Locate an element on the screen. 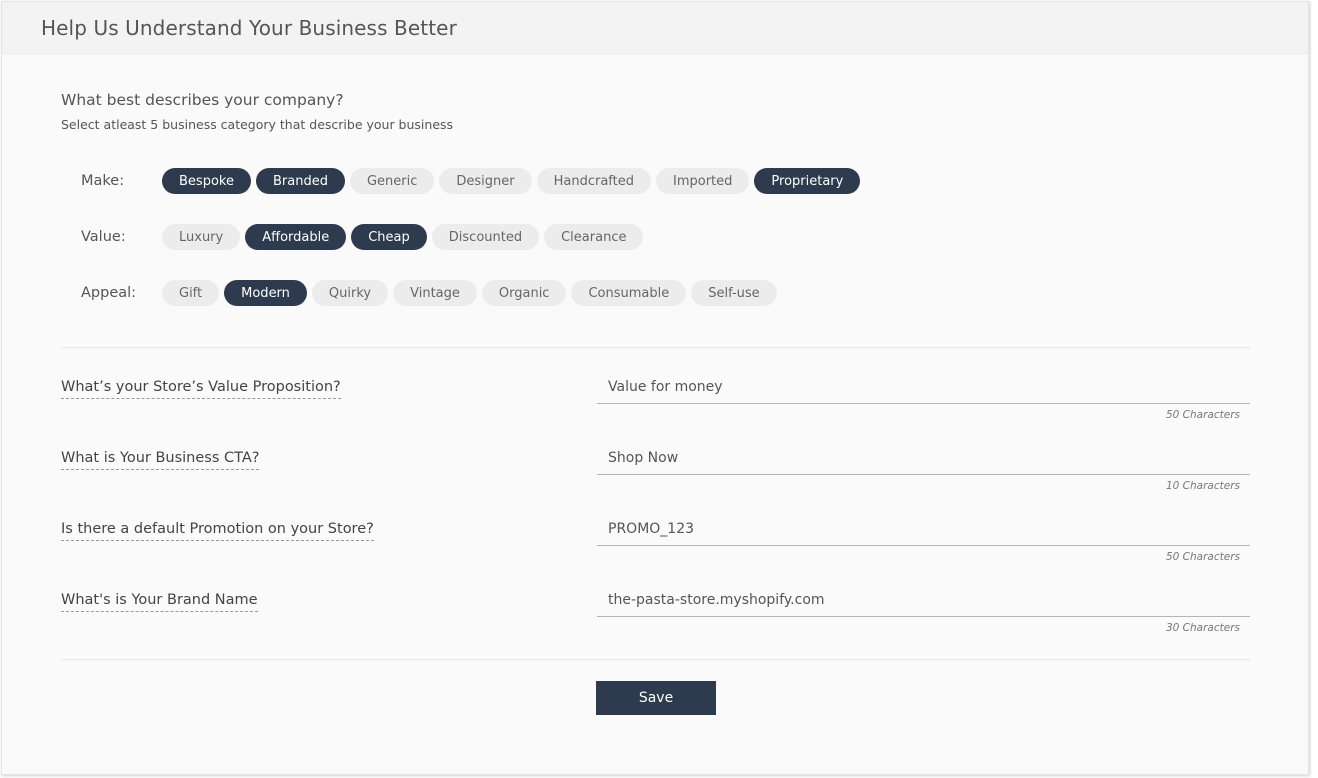 The image size is (1318, 778). page-title: Help Us Understand Your Business Better is located at coordinates (249, 27).